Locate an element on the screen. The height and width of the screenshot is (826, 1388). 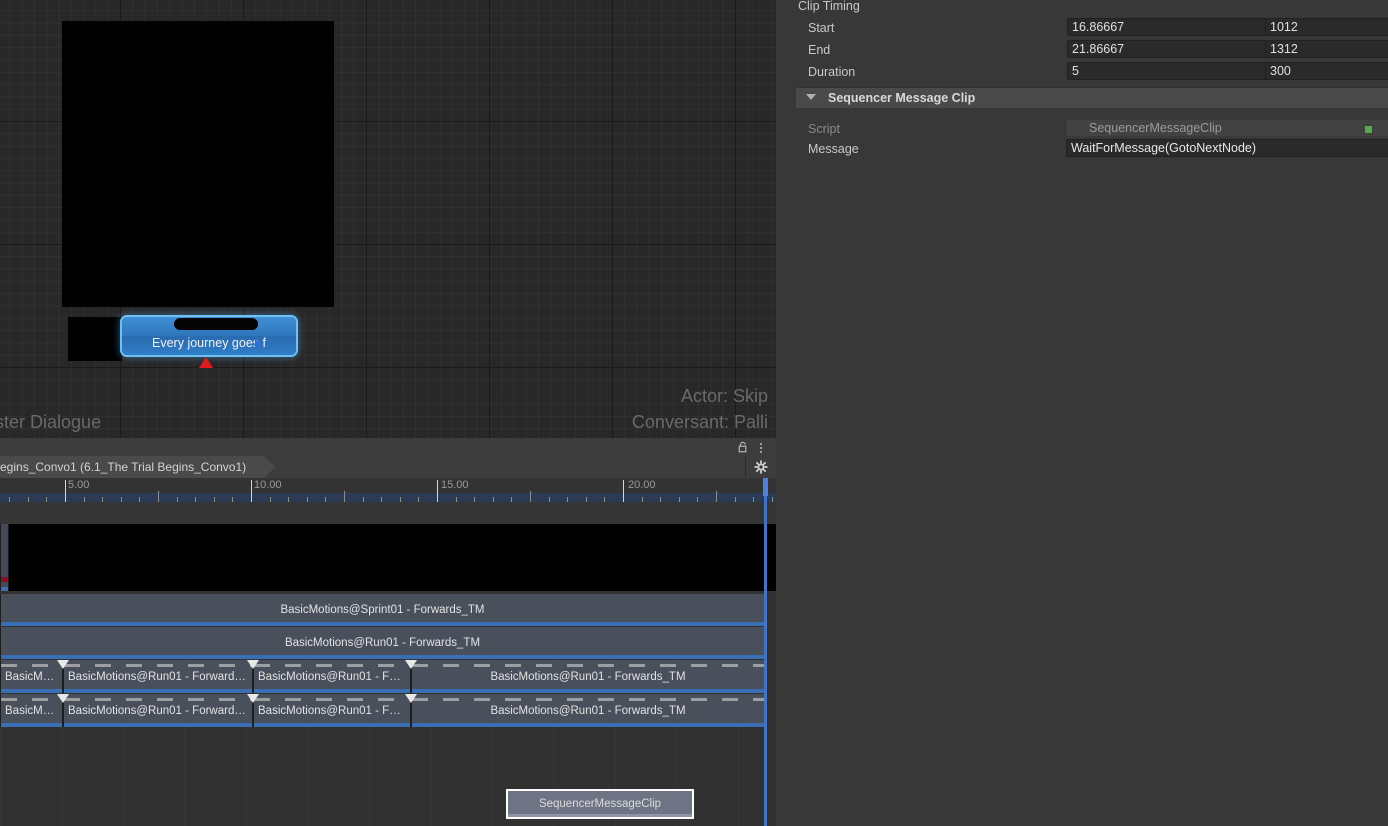
seconds-input: 5 is located at coordinates (1171, 71).